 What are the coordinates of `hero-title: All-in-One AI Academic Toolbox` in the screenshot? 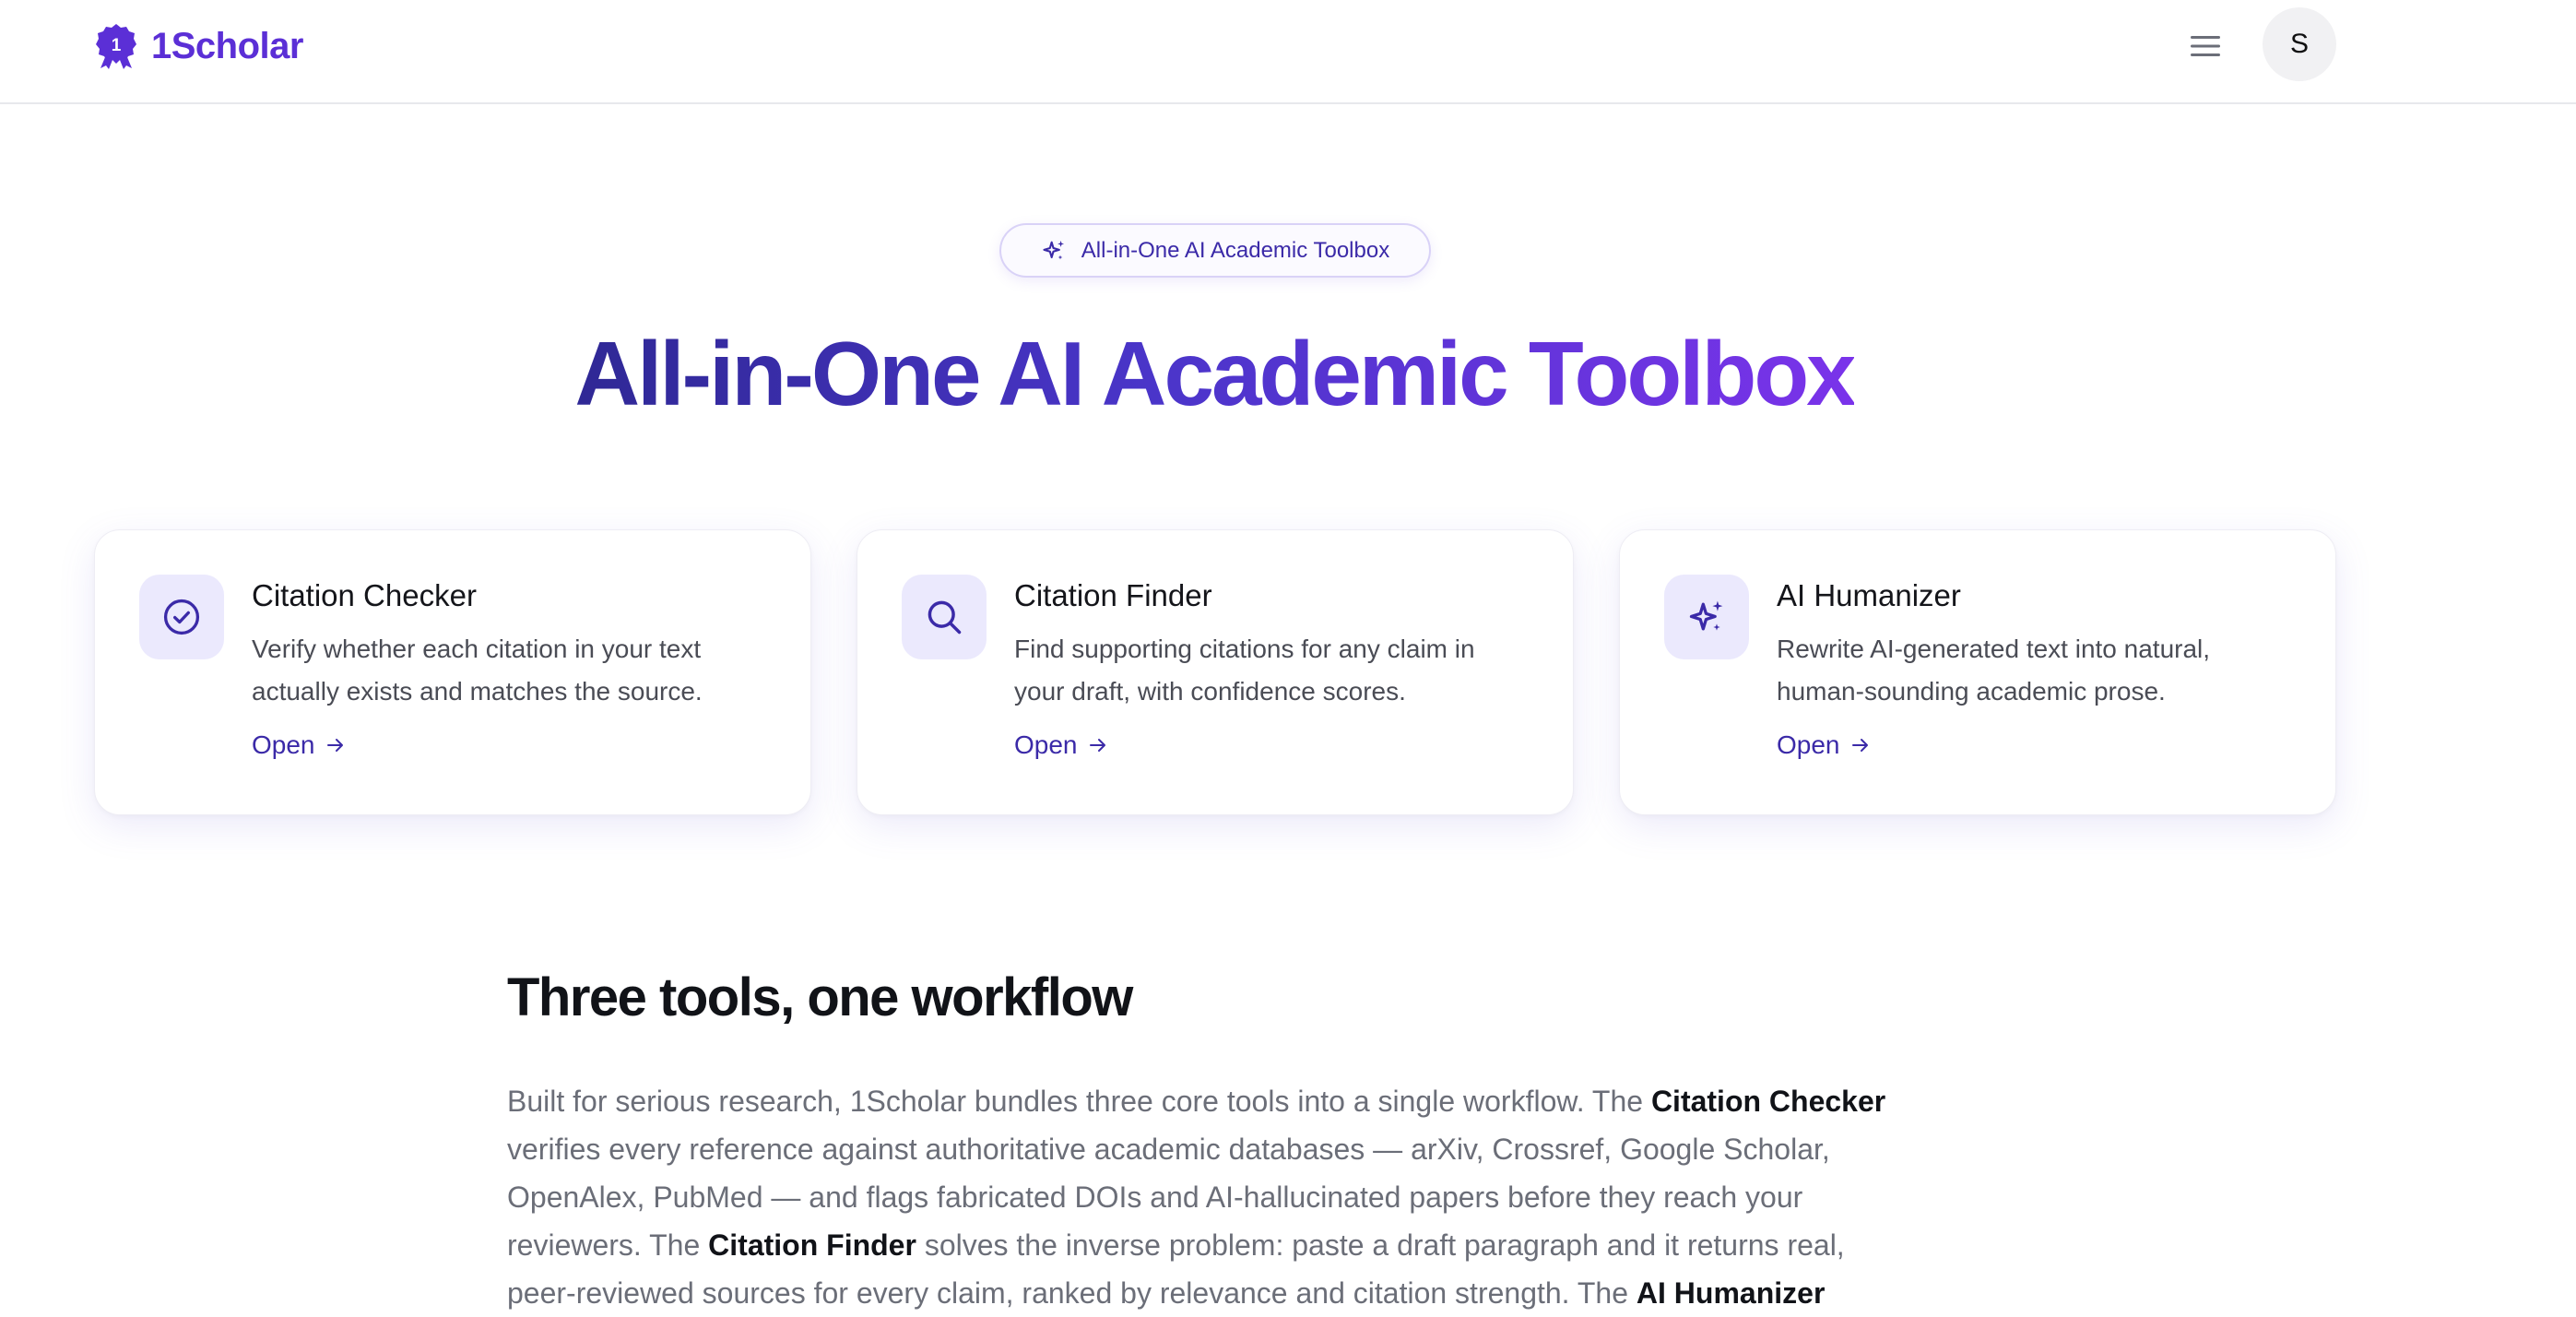 It's located at (1214, 373).